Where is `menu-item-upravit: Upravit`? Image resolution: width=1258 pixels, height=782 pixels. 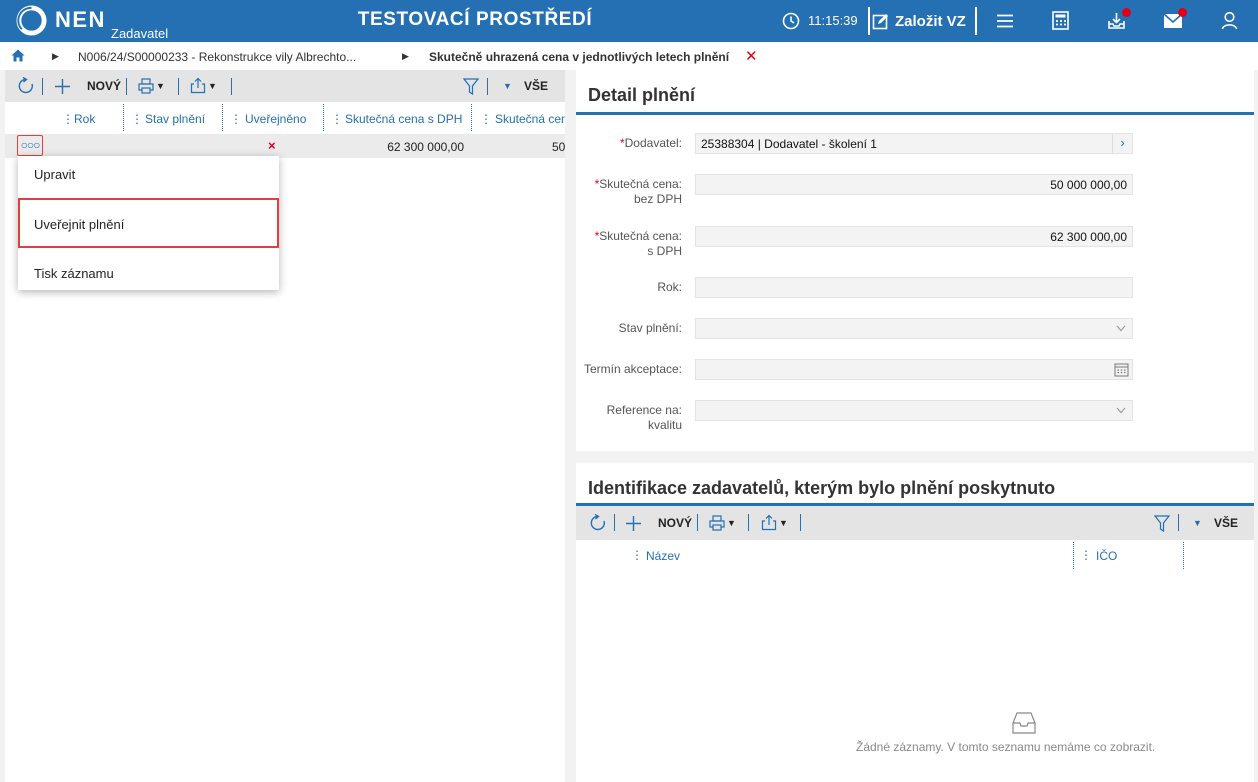
menu-item-upravit: Upravit is located at coordinates (54, 174).